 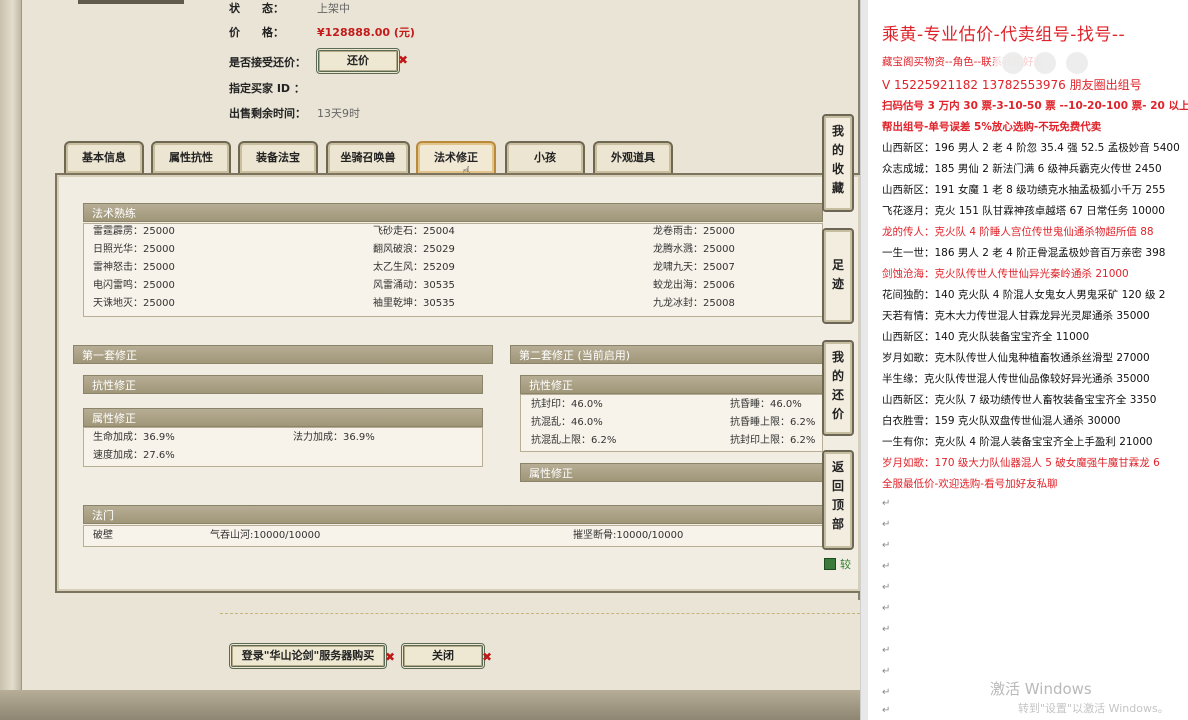 I want to click on my-favorites-button: 我的收藏, so click(x=838, y=163).